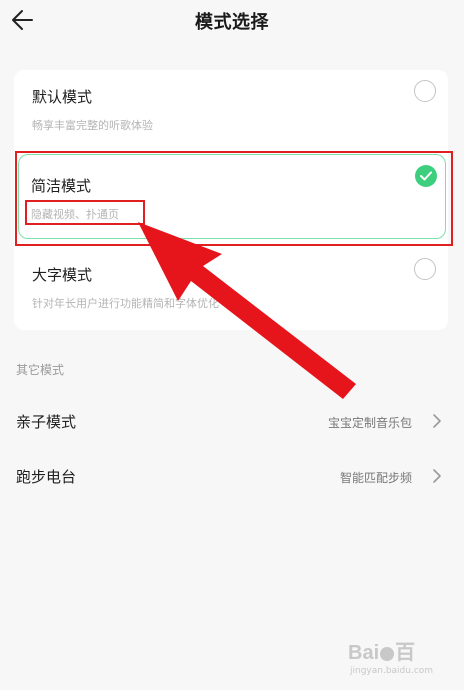 The height and width of the screenshot is (690, 464). What do you see at coordinates (369, 423) in the screenshot?
I see `list-item-value: 宝宝定制音乐包` at bounding box center [369, 423].